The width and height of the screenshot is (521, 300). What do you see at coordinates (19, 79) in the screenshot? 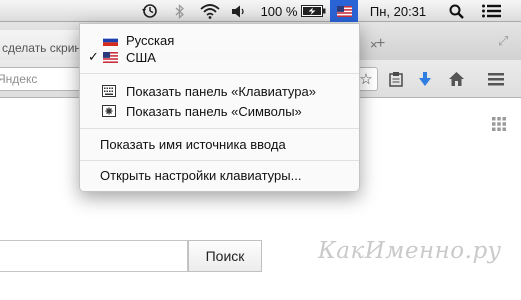
I see `address-bar-placeholder: Яндекс` at bounding box center [19, 79].